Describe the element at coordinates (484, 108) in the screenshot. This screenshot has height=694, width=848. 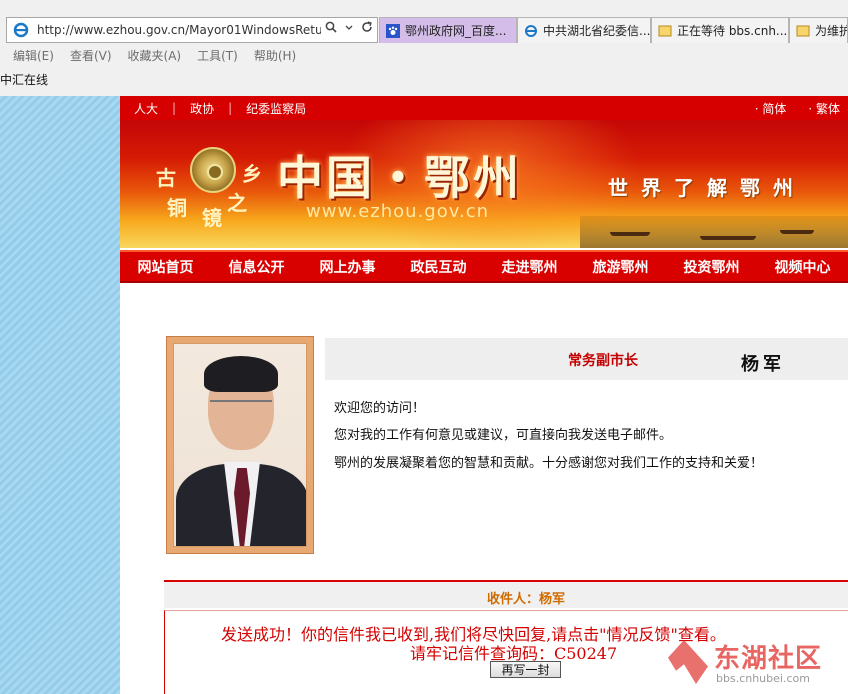
I see `top-links-bar: 人大 | 政协 | 纪委监察局 · 简体 · 繁体` at that location.